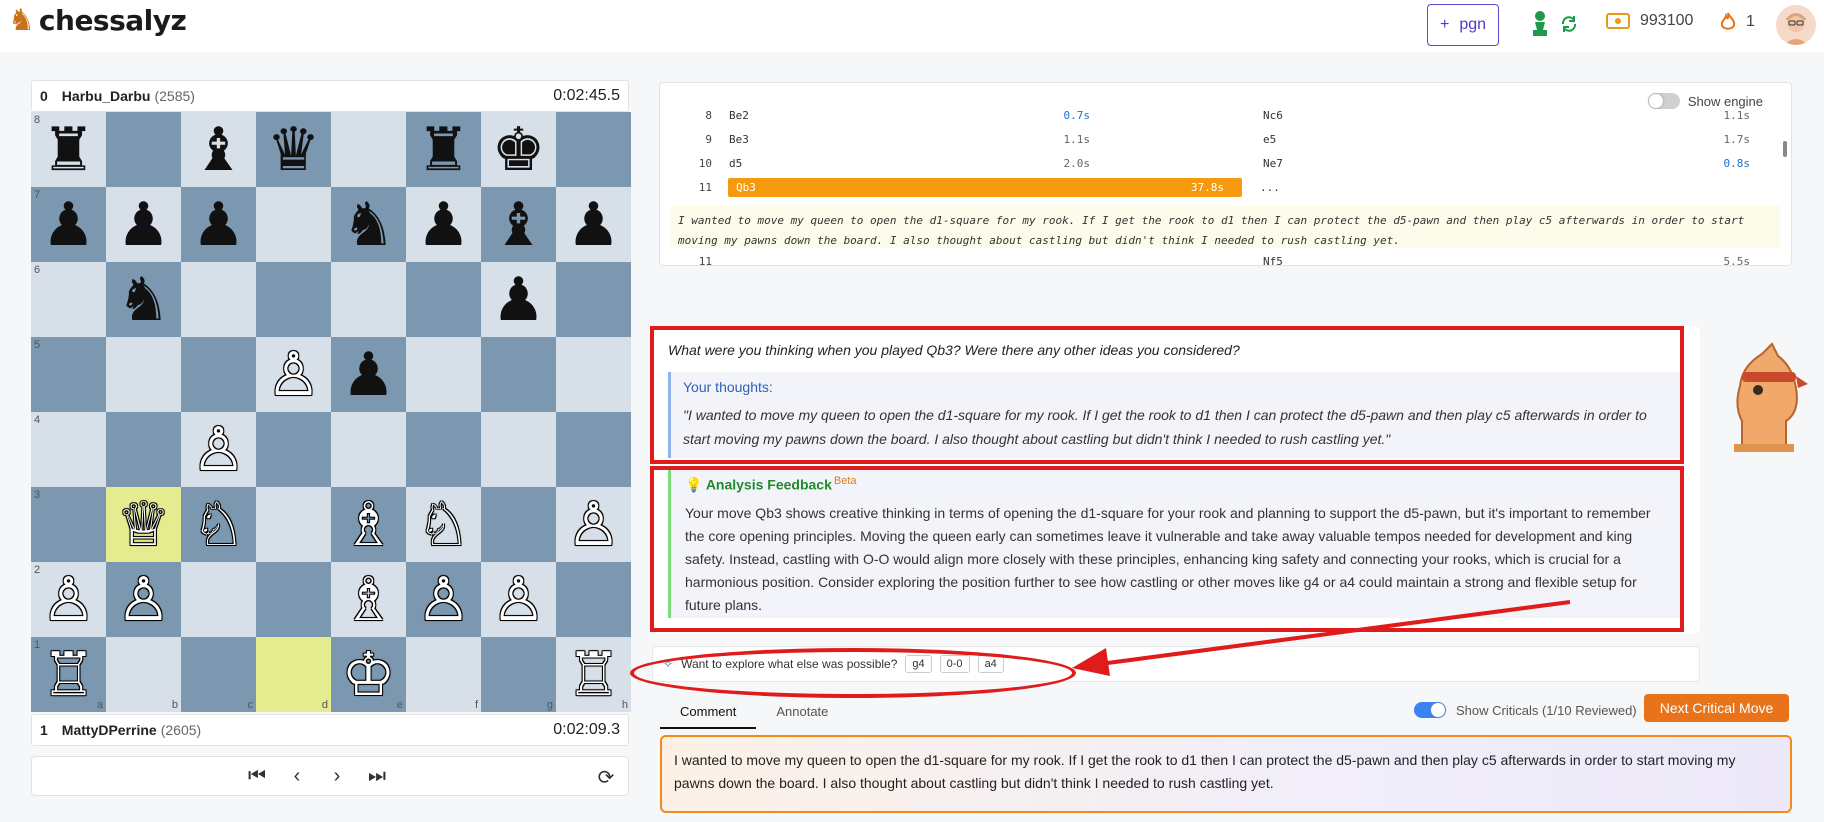 The image size is (1824, 822). Describe the element at coordinates (443, 299) in the screenshot. I see `square-f6` at that location.